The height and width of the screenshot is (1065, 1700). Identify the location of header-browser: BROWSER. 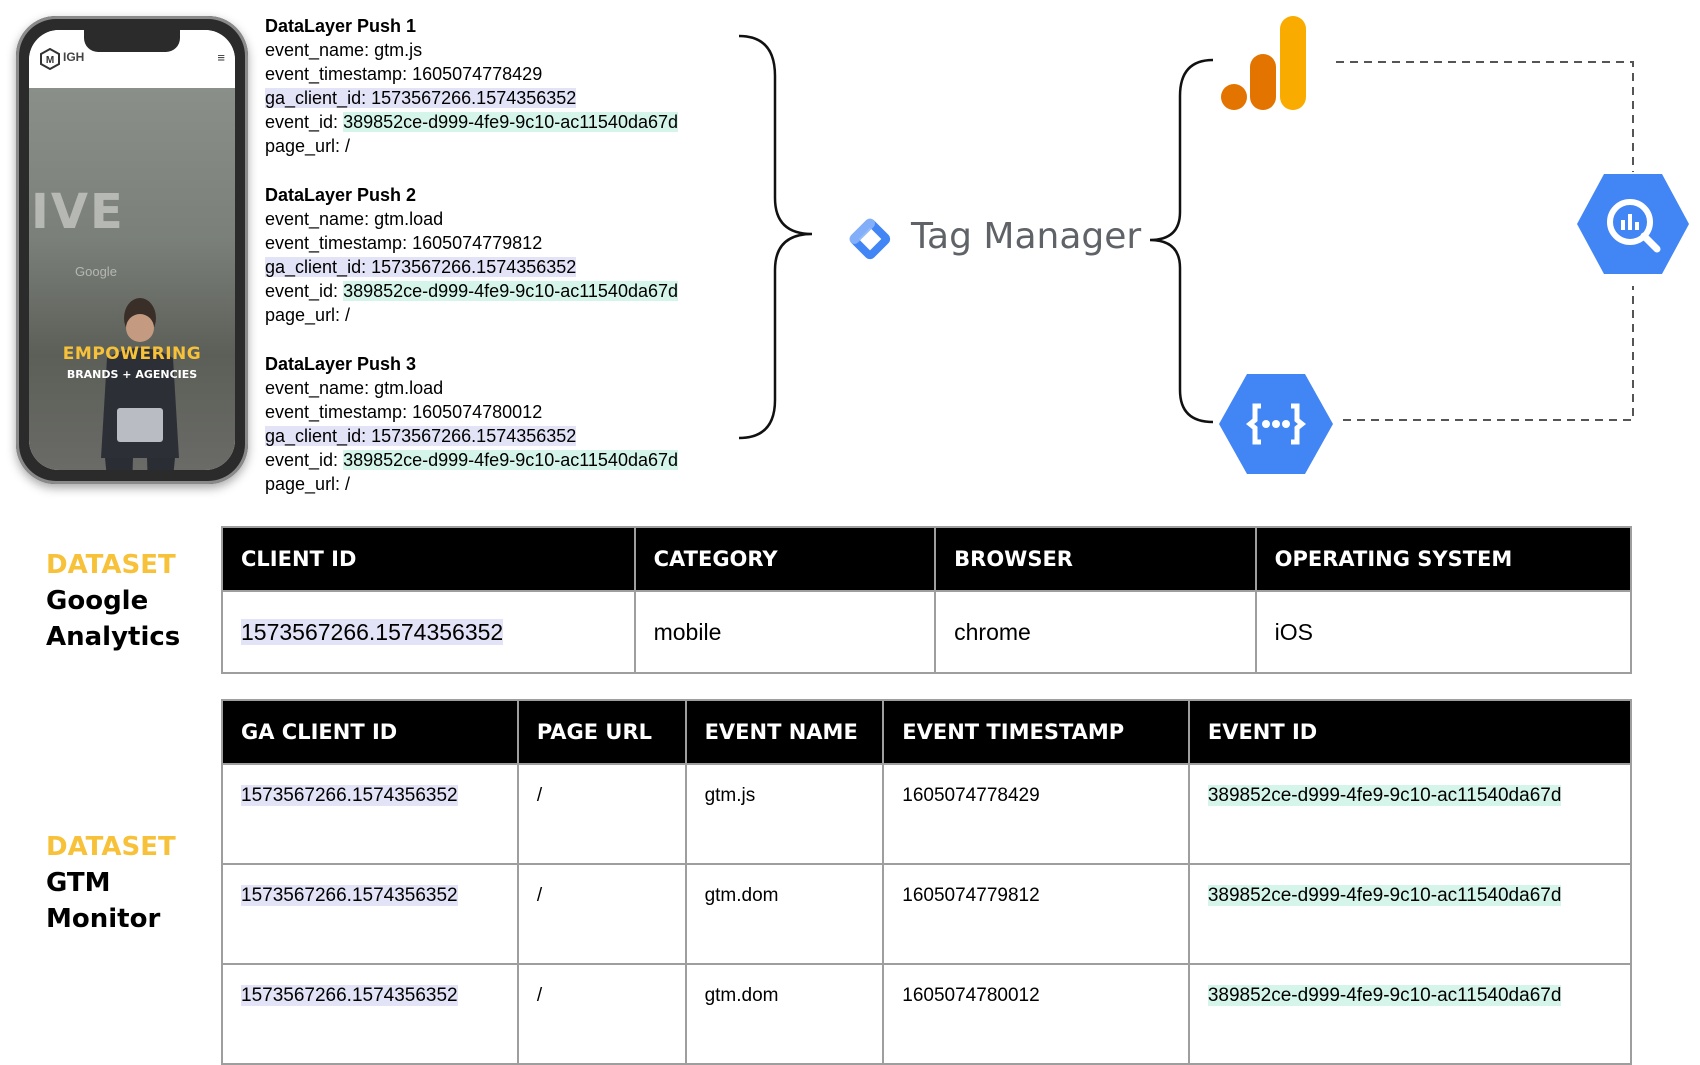
(1095, 559).